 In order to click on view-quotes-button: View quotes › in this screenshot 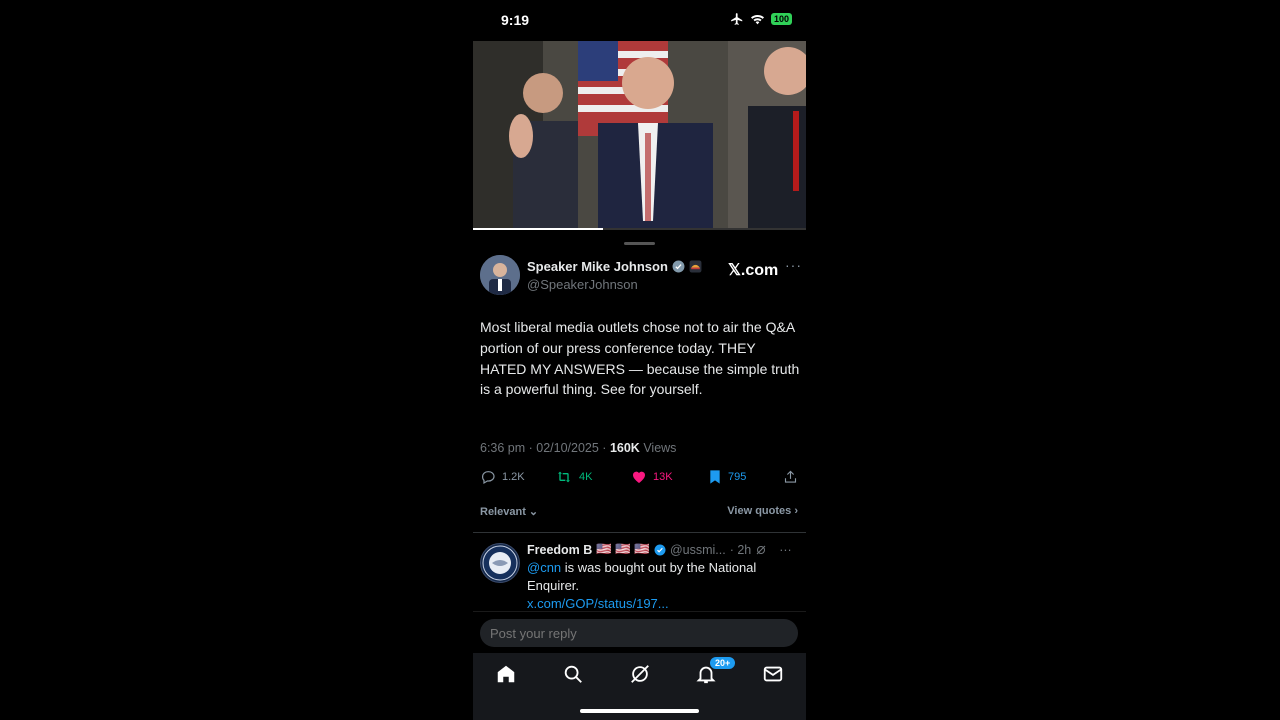, I will do `click(762, 511)`.